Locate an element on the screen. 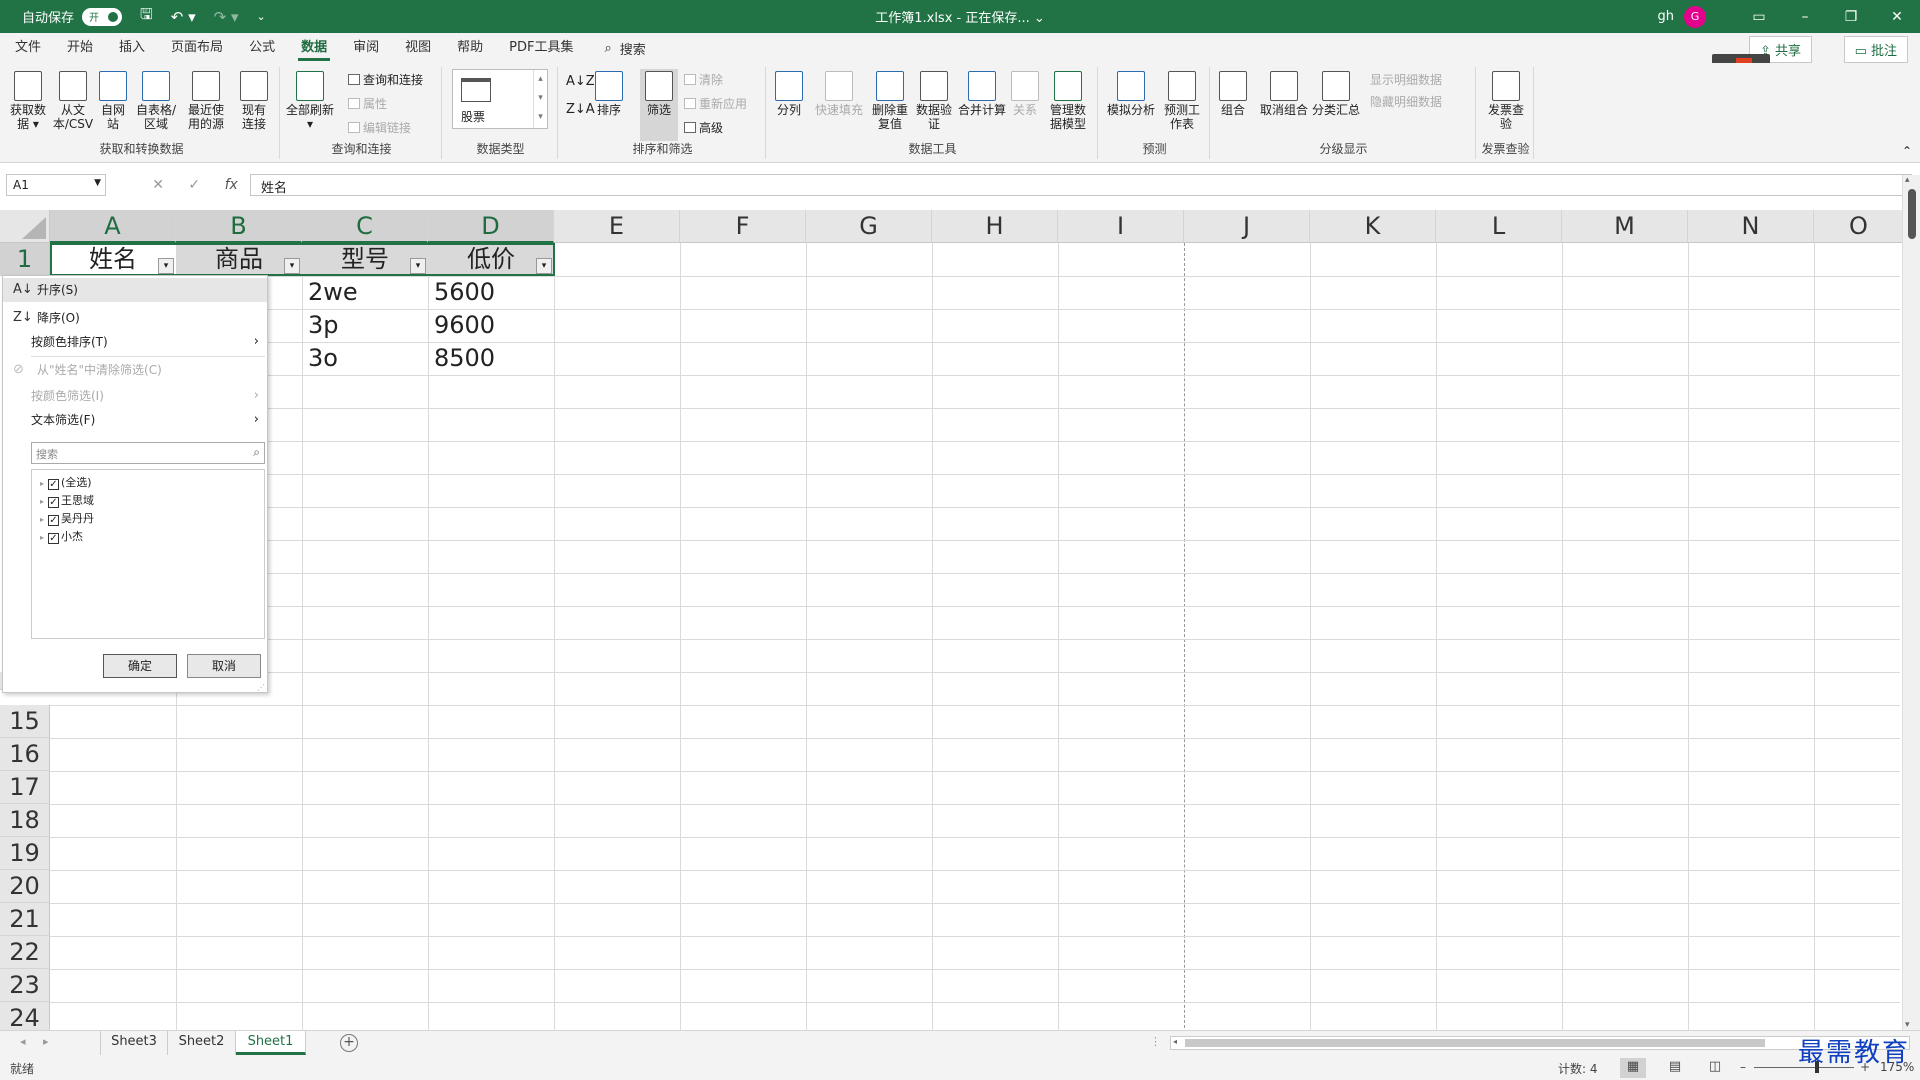 Image resolution: width=1920 pixels, height=1080 pixels. minimize-icon: – is located at coordinates (1805, 17).